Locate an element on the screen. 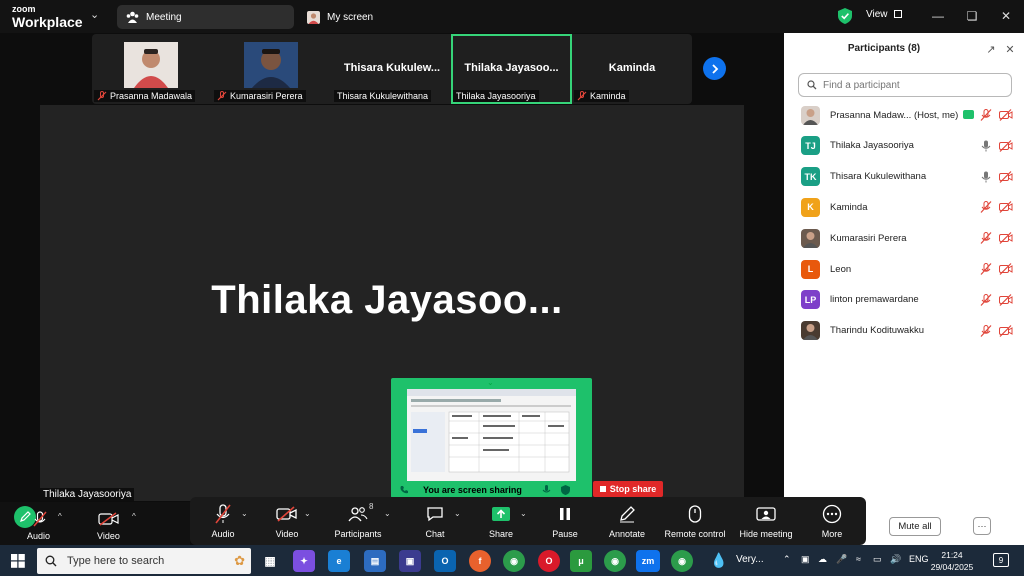 The width and height of the screenshot is (1024, 576). participant-row: TJ Thilaka Jayasooriya is located at coordinates (904, 146).